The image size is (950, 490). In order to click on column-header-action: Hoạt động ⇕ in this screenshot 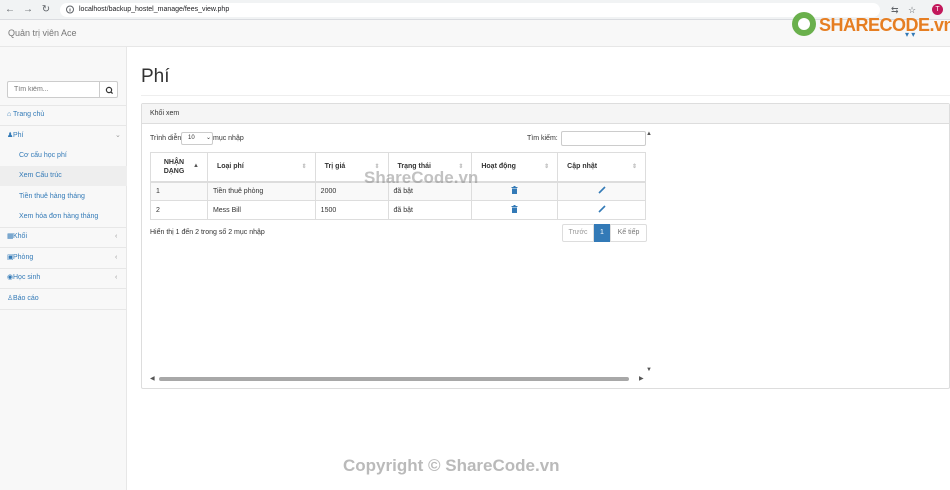, I will do `click(515, 167)`.